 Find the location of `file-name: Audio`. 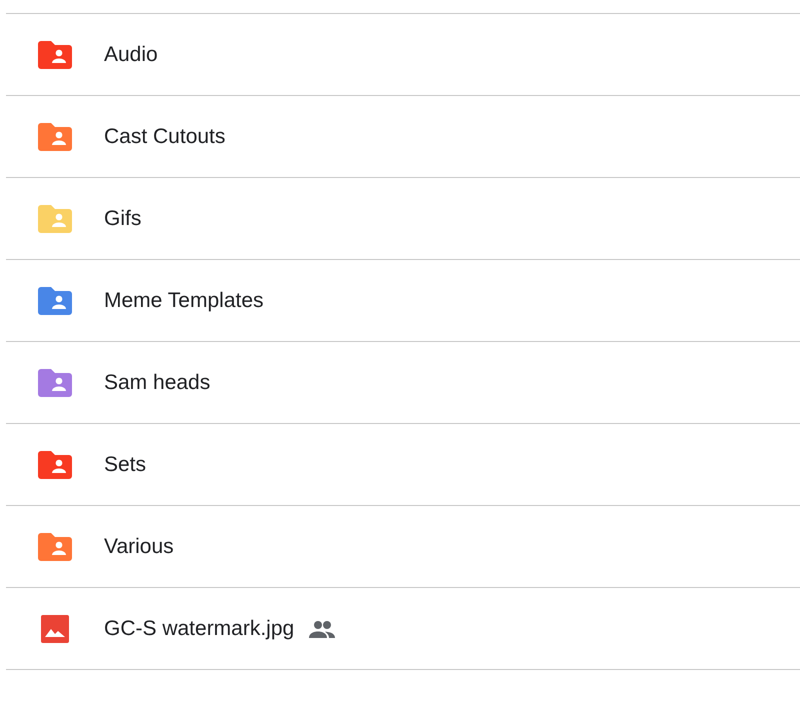

file-name: Audio is located at coordinates (131, 54).